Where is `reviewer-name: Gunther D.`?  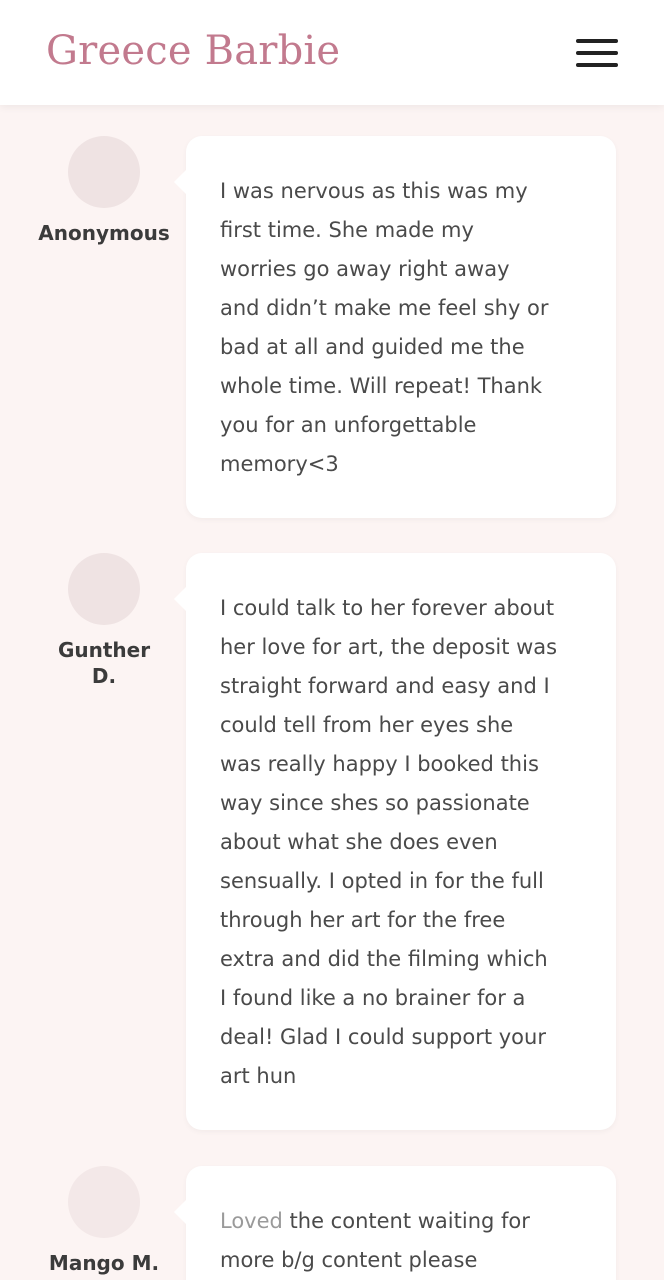 reviewer-name: Gunther D. is located at coordinates (104, 663).